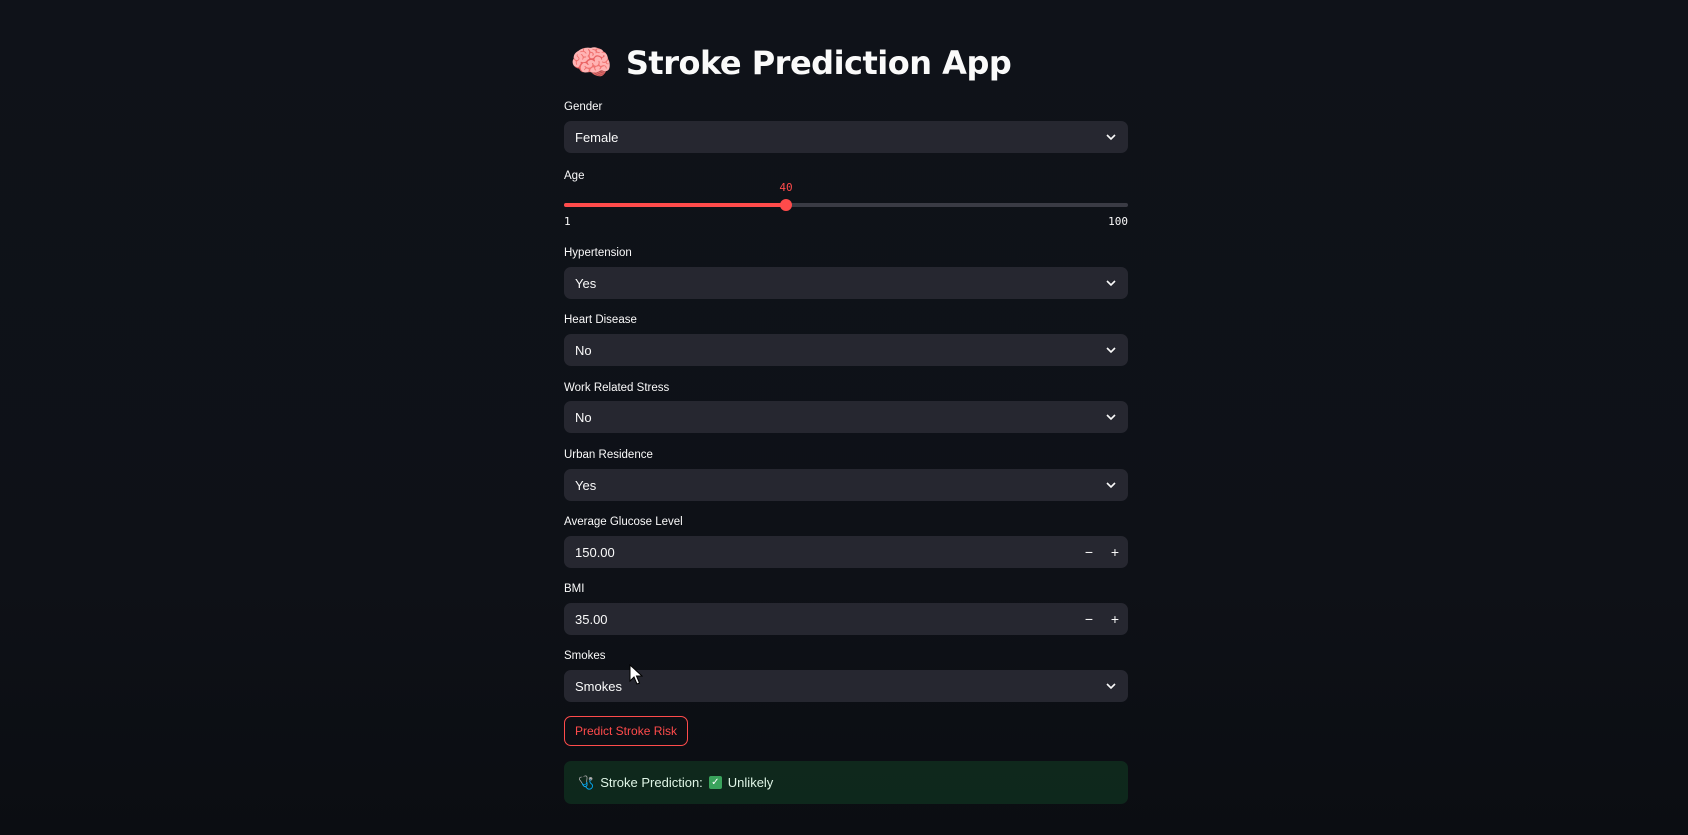 The width and height of the screenshot is (1688, 835). Describe the element at coordinates (585, 656) in the screenshot. I see `smokes-label: Smokes` at that location.